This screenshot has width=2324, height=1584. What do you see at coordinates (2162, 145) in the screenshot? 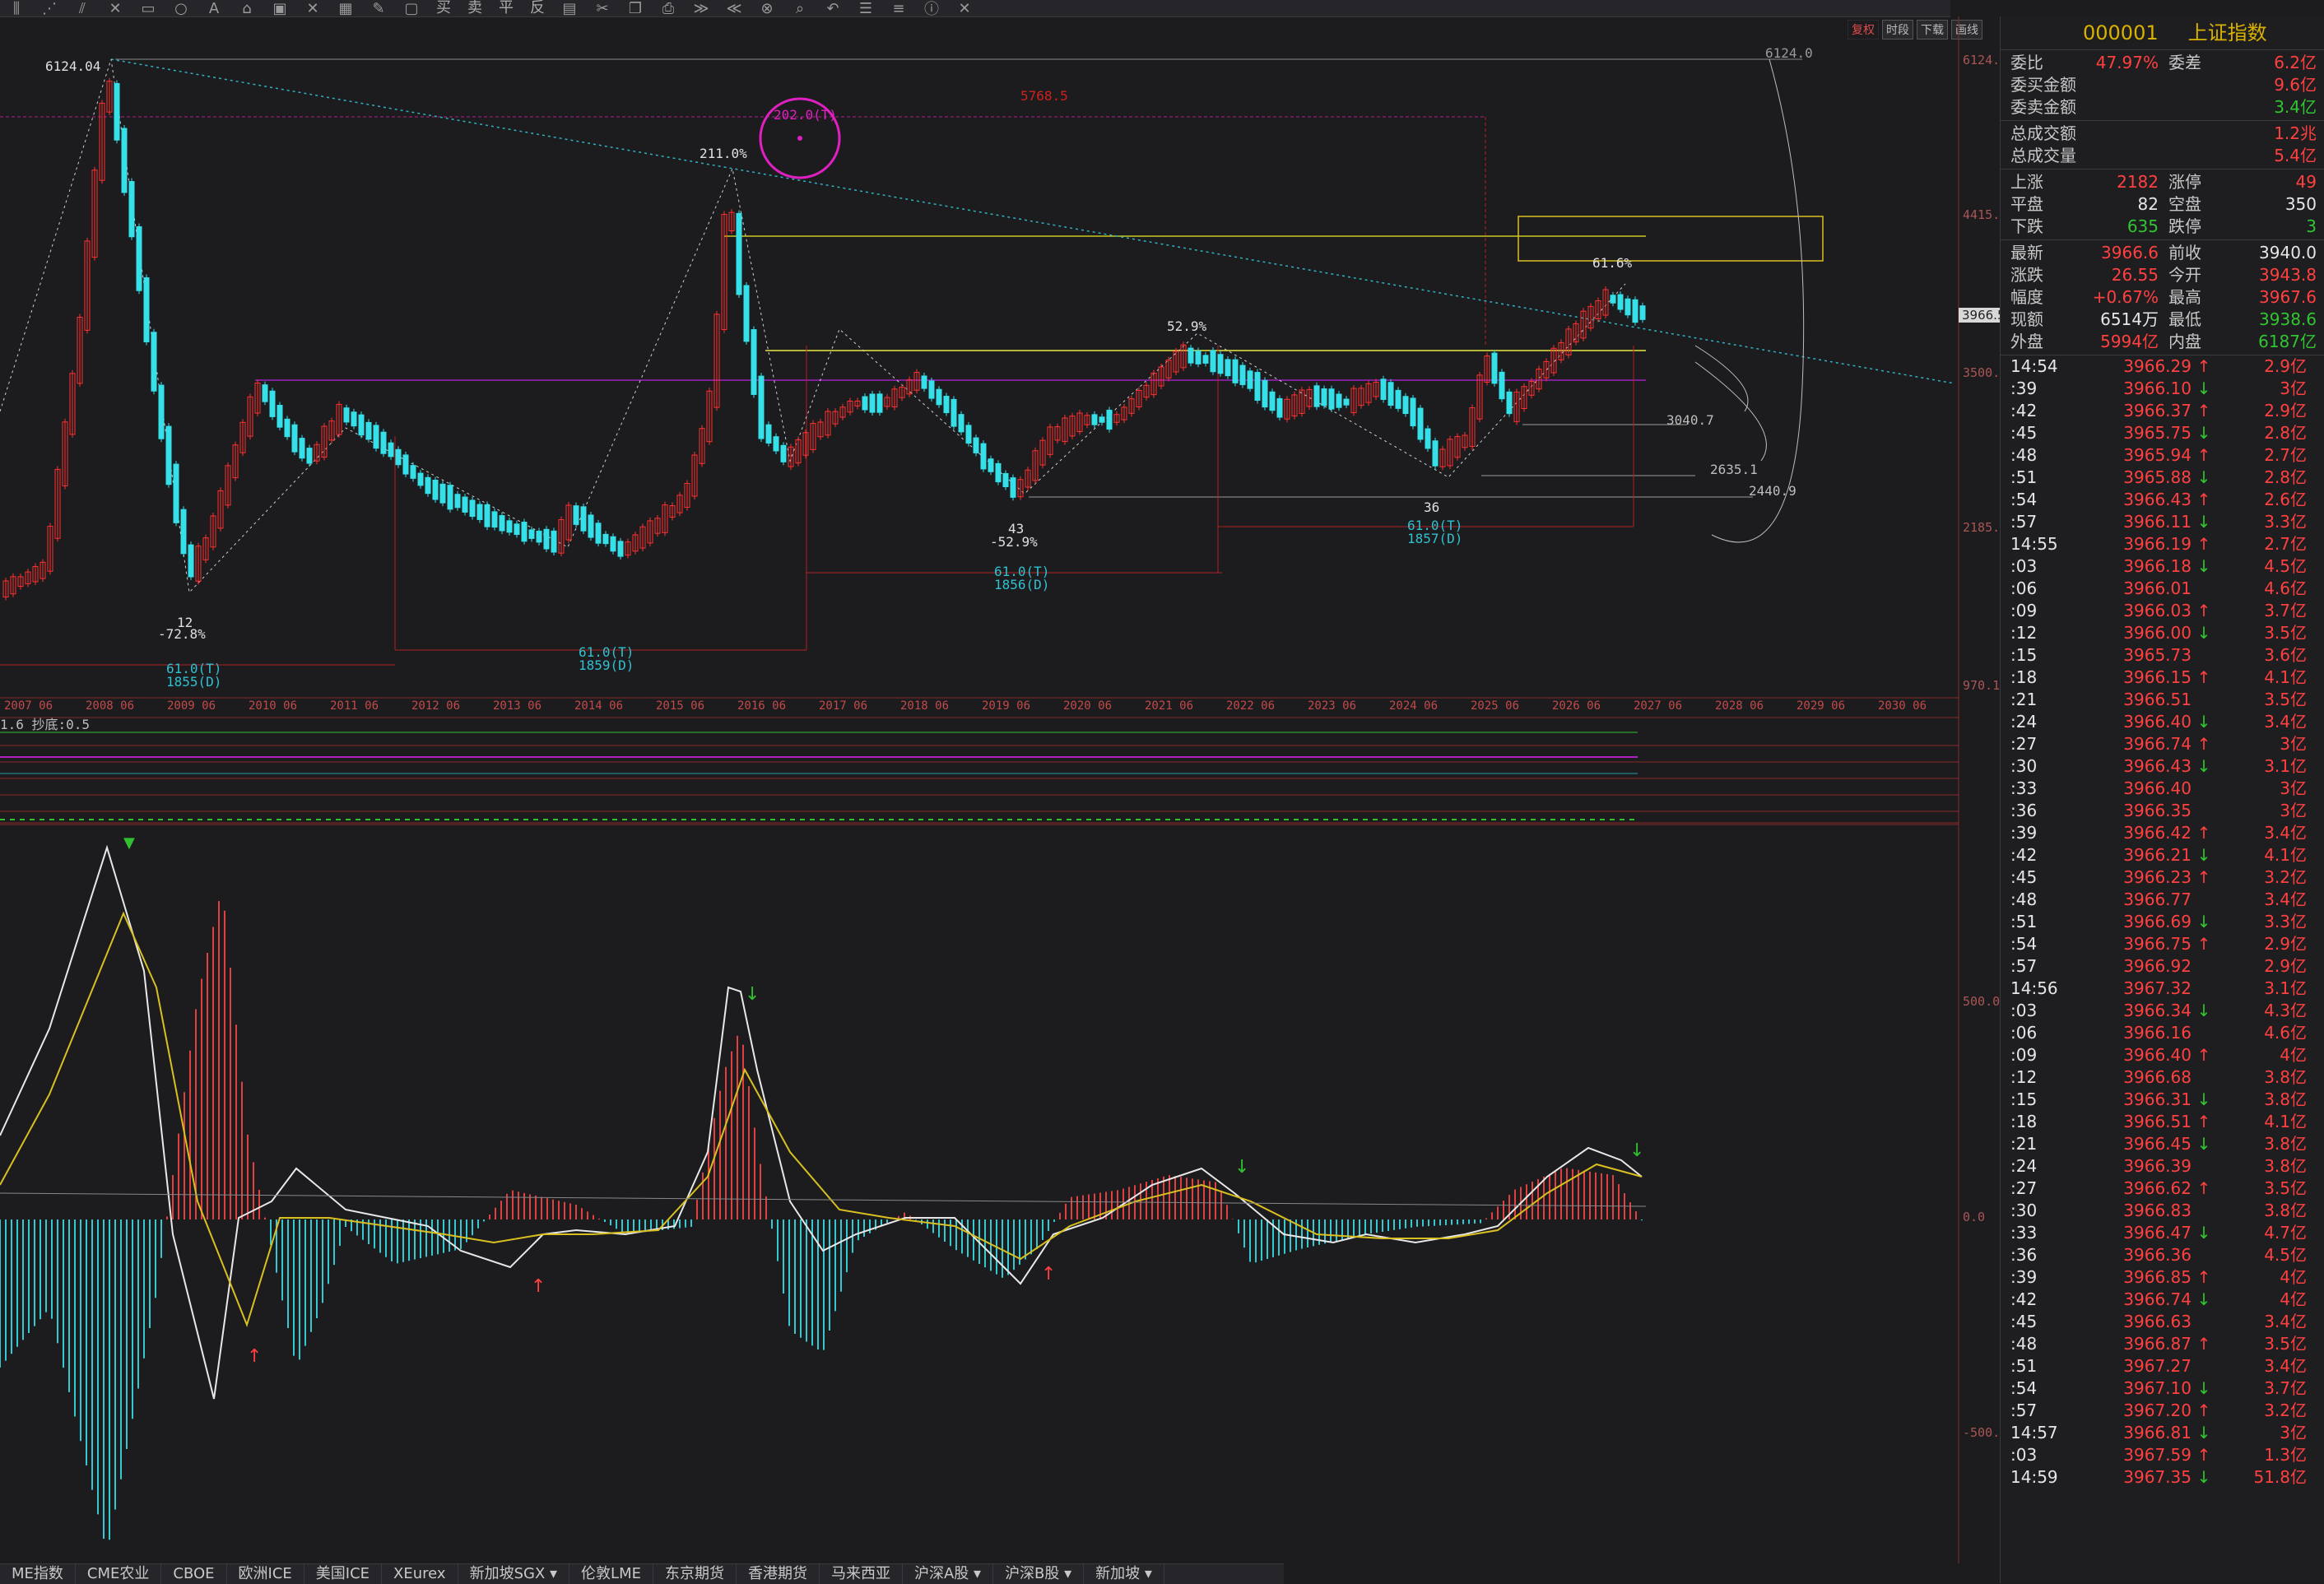
I see `volume-section: 总成交额 1.2兆 总成交量 5.4亿` at bounding box center [2162, 145].